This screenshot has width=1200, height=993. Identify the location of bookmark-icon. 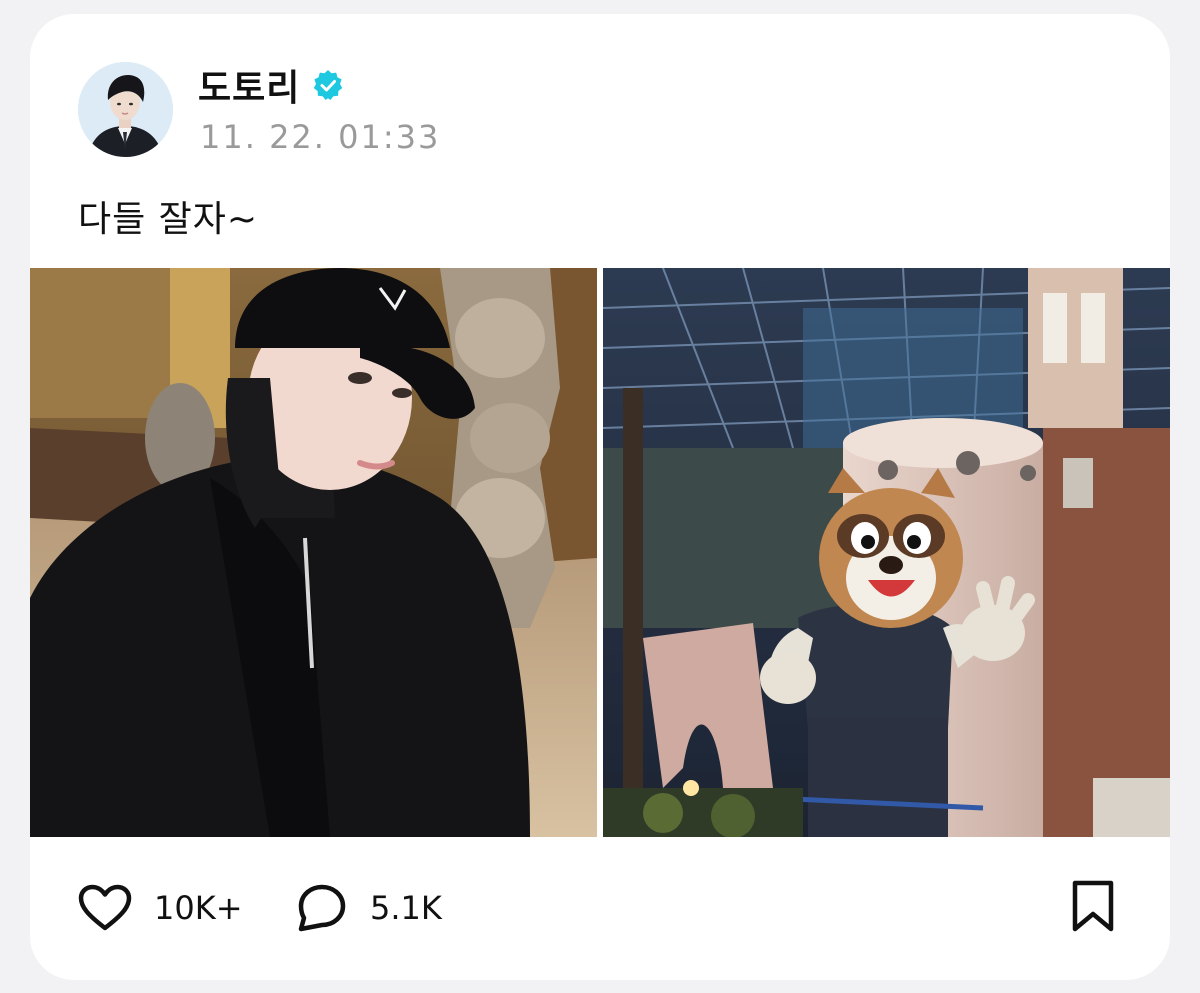
(1093, 907).